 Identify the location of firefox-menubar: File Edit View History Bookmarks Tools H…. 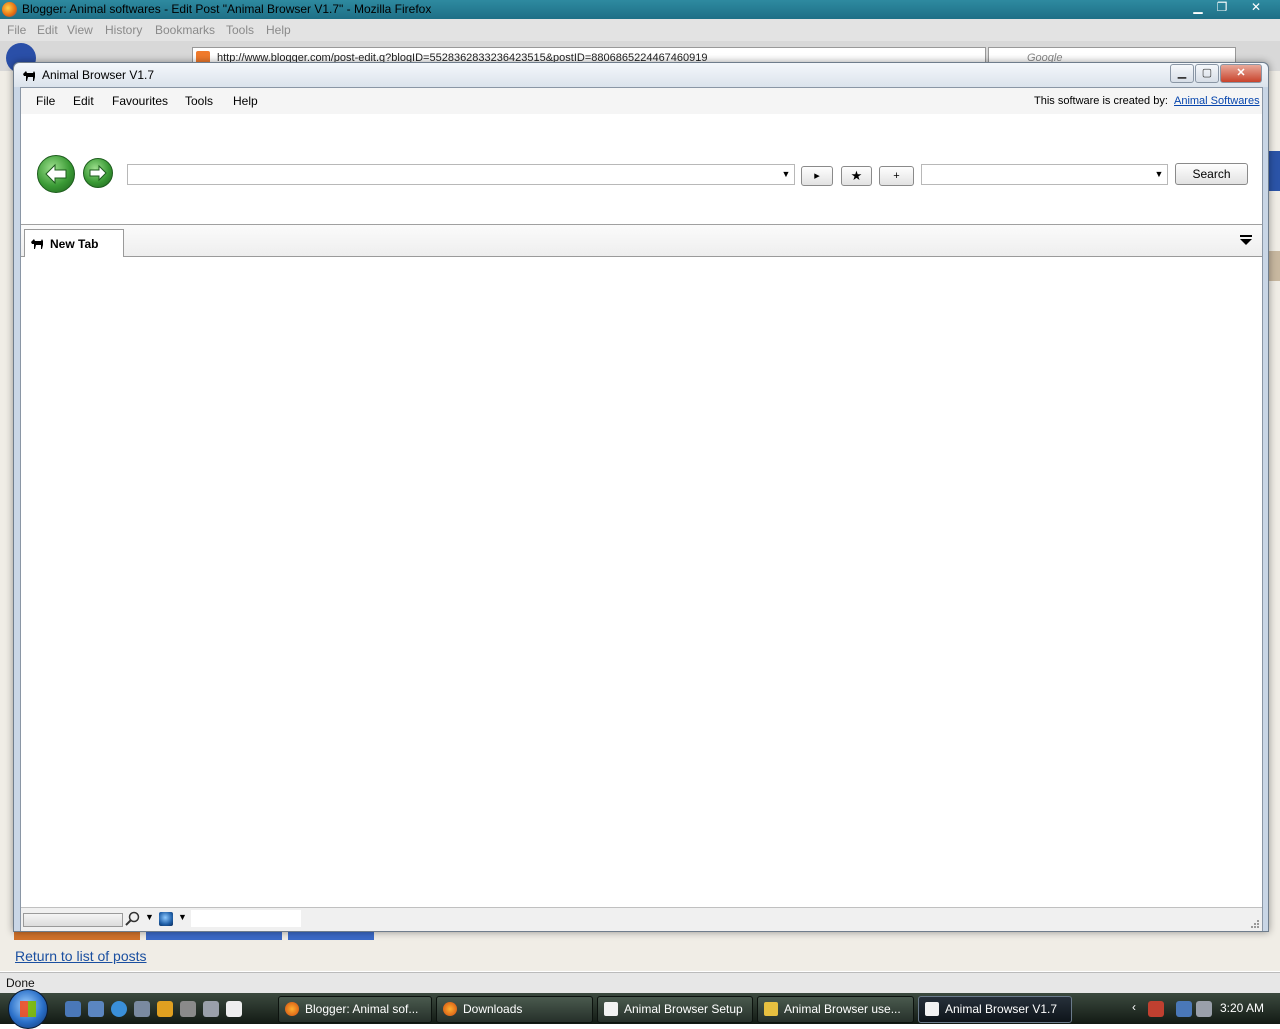
(640, 30).